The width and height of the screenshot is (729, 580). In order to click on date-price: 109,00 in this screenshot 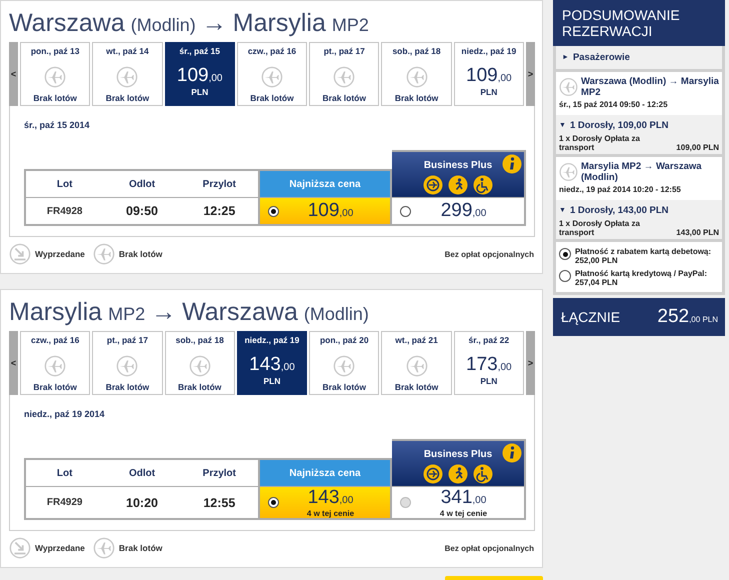, I will do `click(489, 76)`.